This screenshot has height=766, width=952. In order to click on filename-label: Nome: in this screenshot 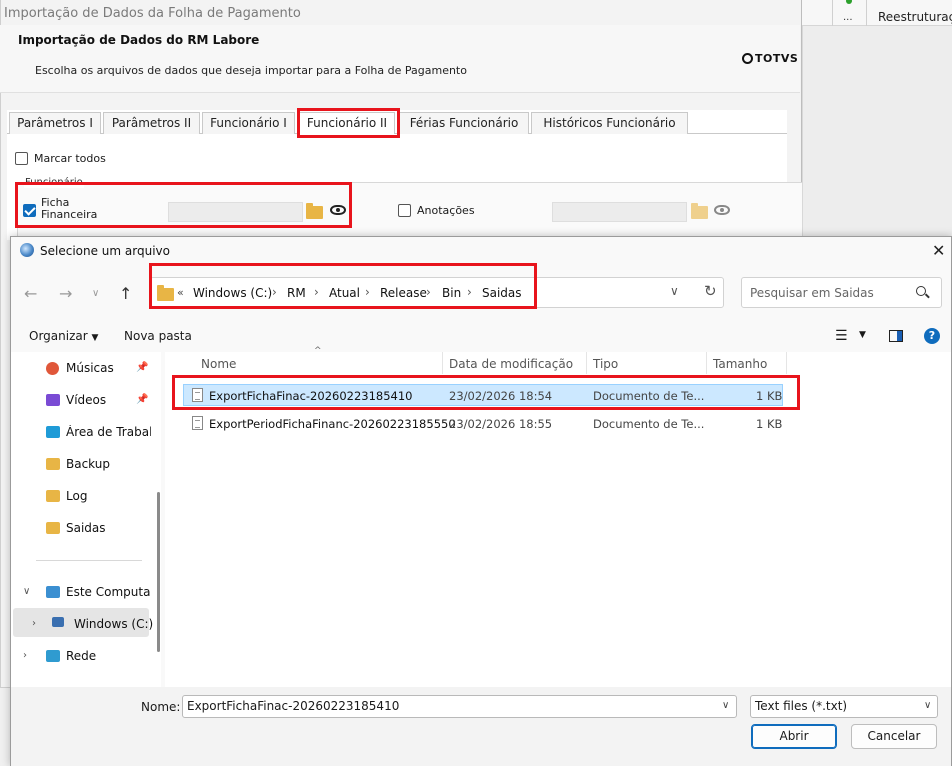, I will do `click(161, 707)`.